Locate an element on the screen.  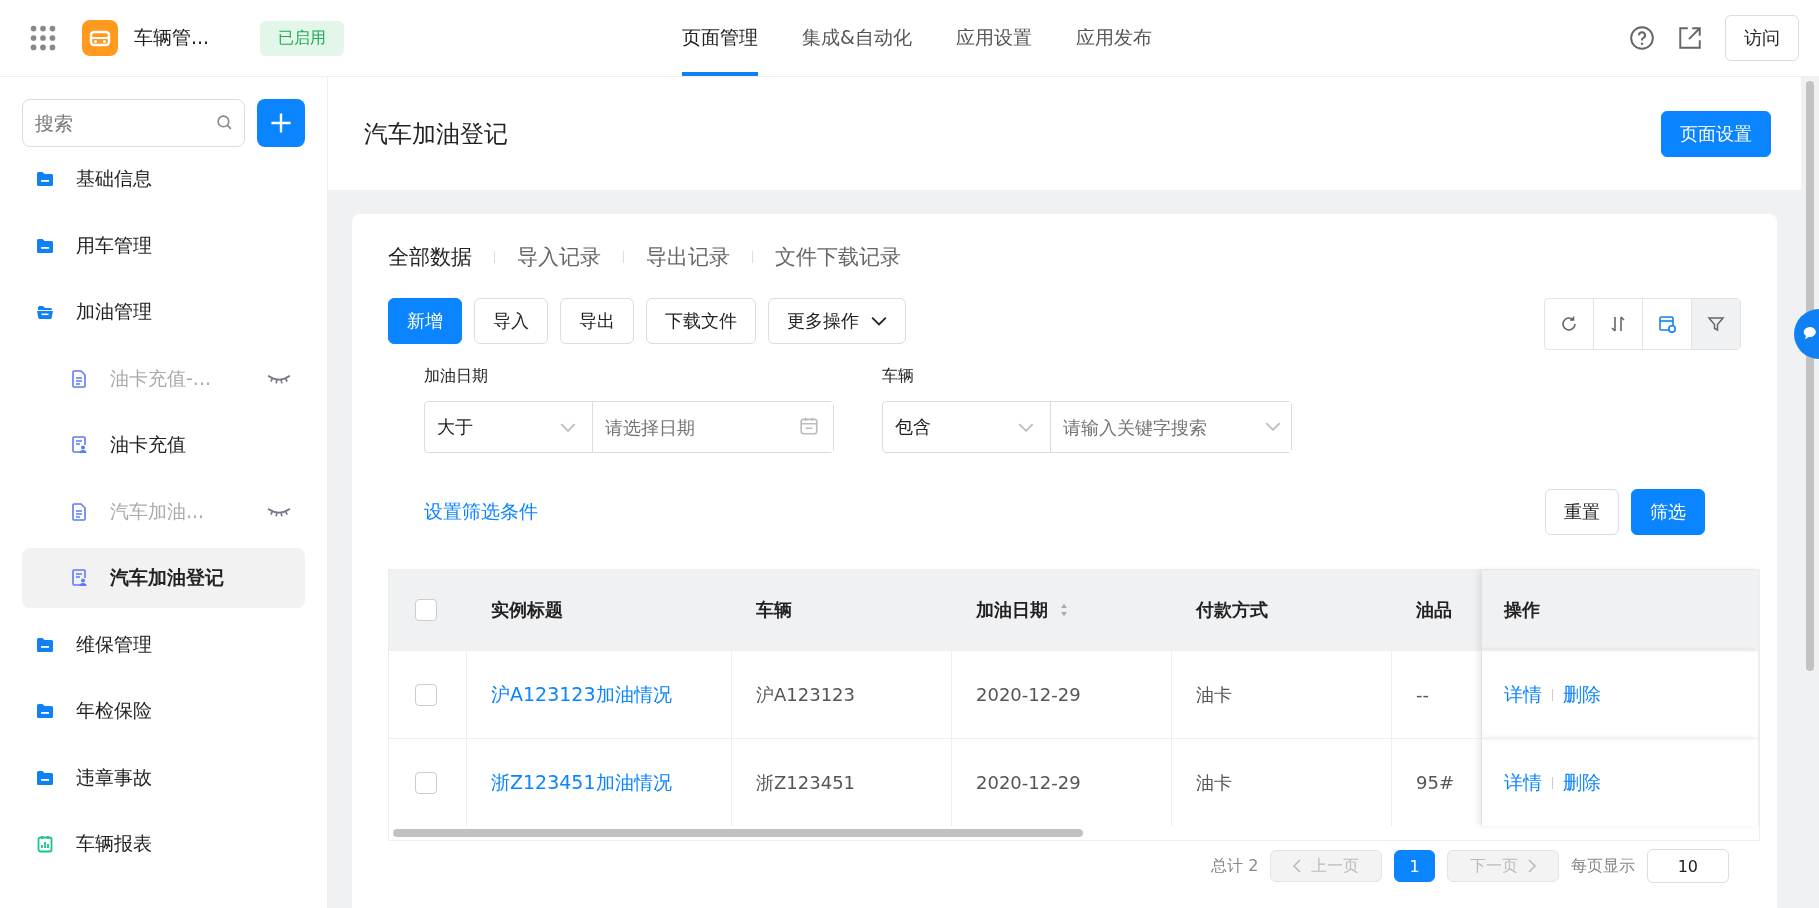
select-all-checkbox is located at coordinates (426, 610).